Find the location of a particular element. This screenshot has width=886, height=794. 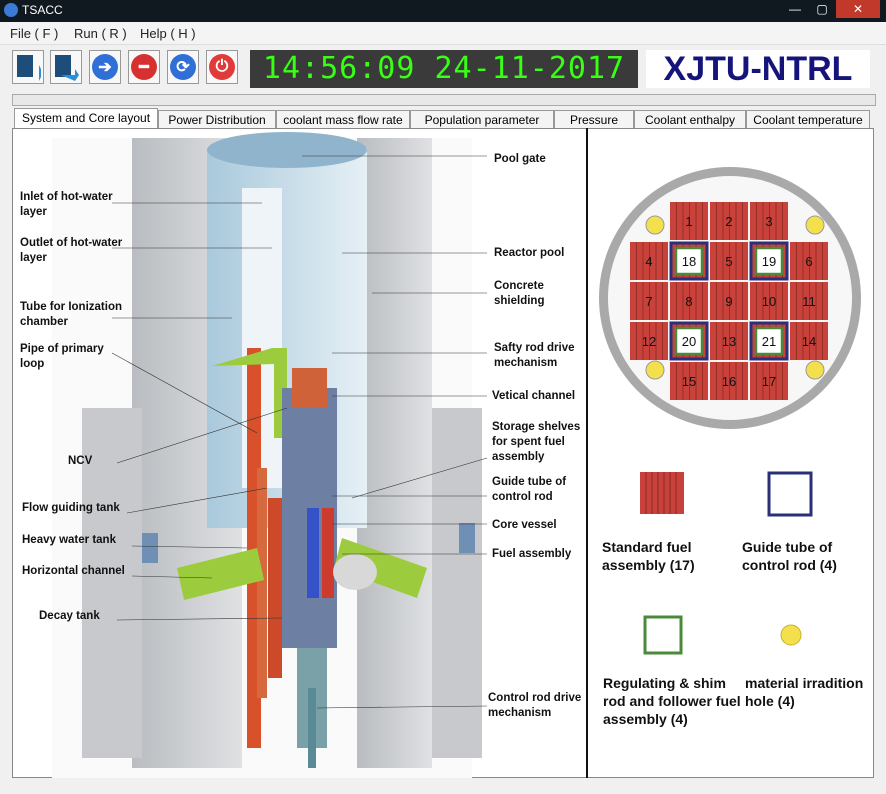

progress-bar is located at coordinates (444, 100).